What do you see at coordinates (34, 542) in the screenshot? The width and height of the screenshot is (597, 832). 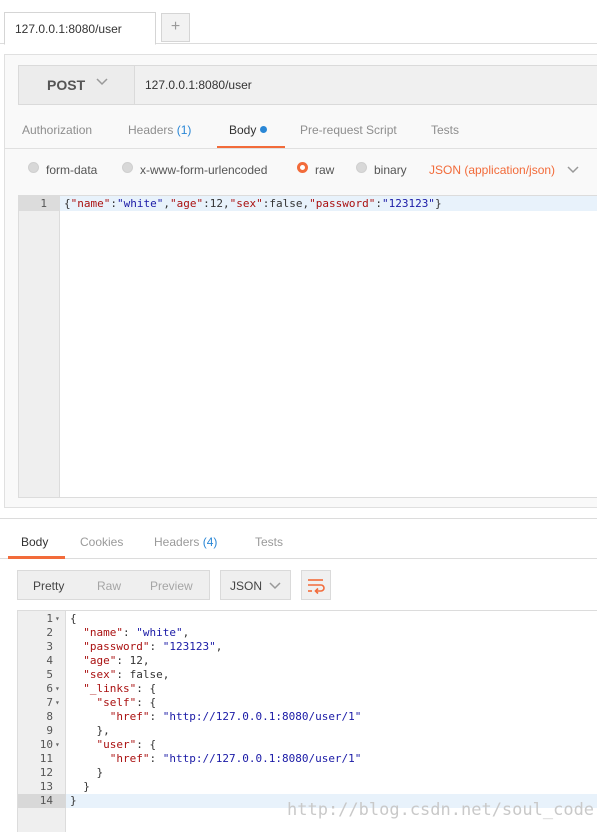 I see `response-tab-body: Body` at bounding box center [34, 542].